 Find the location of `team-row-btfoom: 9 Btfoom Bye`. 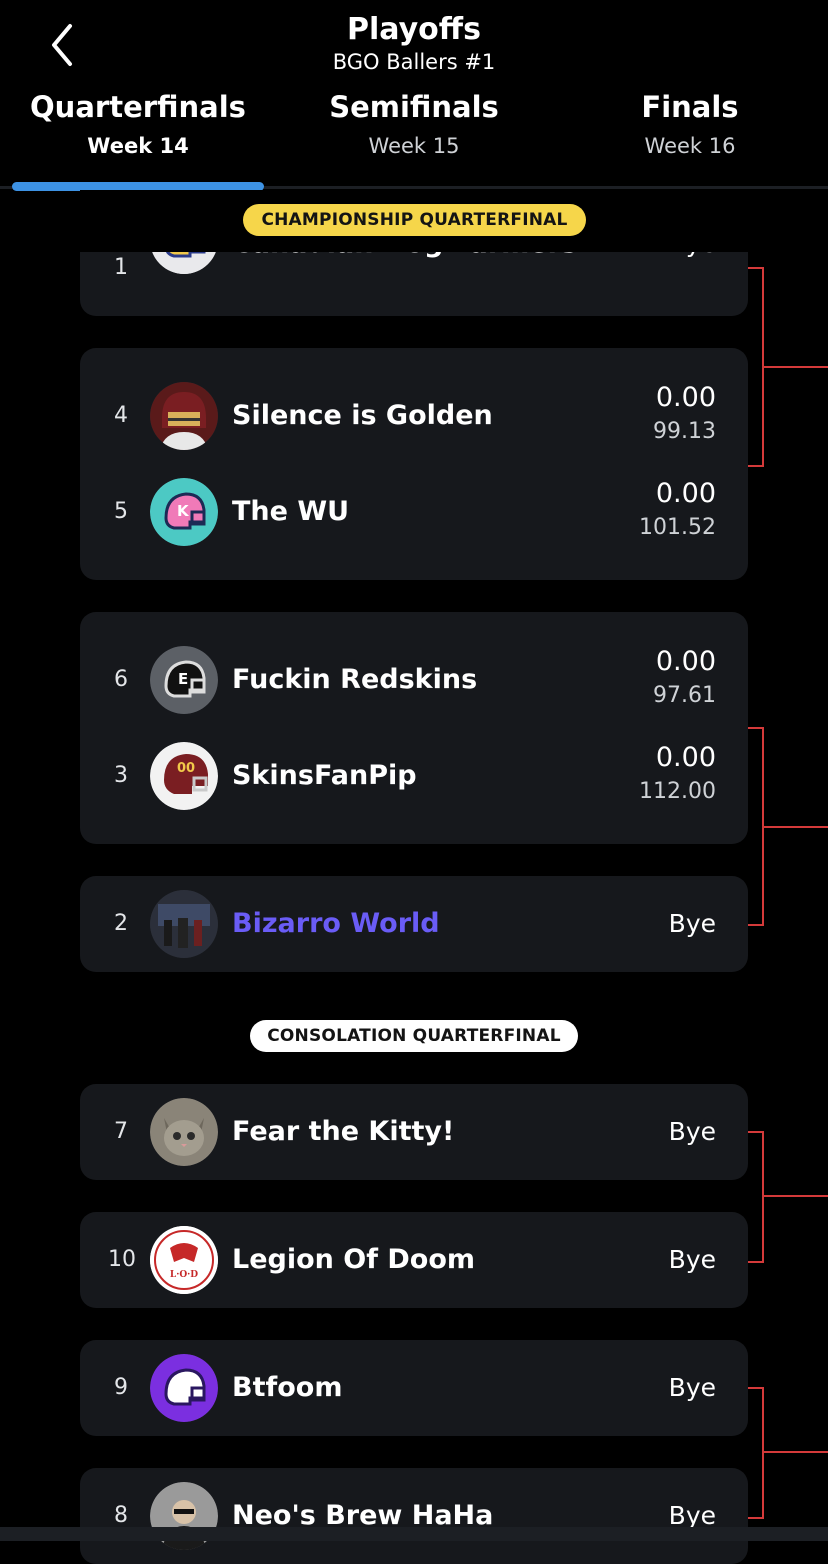

team-row-btfoom: 9 Btfoom Bye is located at coordinates (414, 1388).